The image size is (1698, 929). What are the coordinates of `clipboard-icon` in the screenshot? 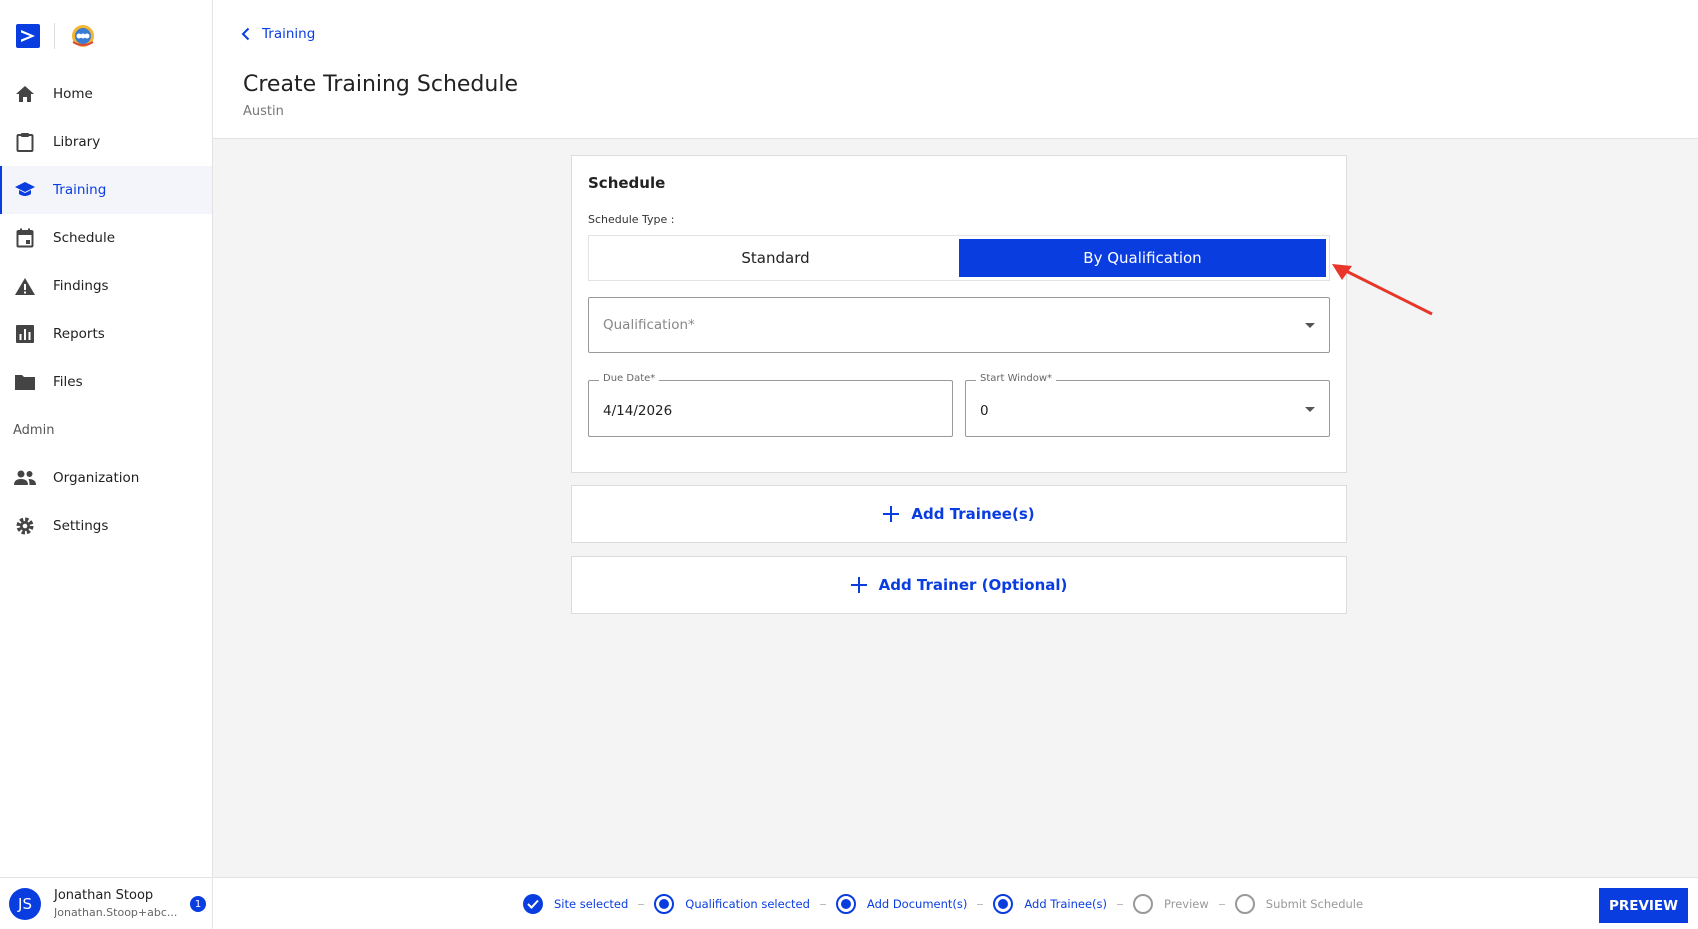 It's located at (25, 142).